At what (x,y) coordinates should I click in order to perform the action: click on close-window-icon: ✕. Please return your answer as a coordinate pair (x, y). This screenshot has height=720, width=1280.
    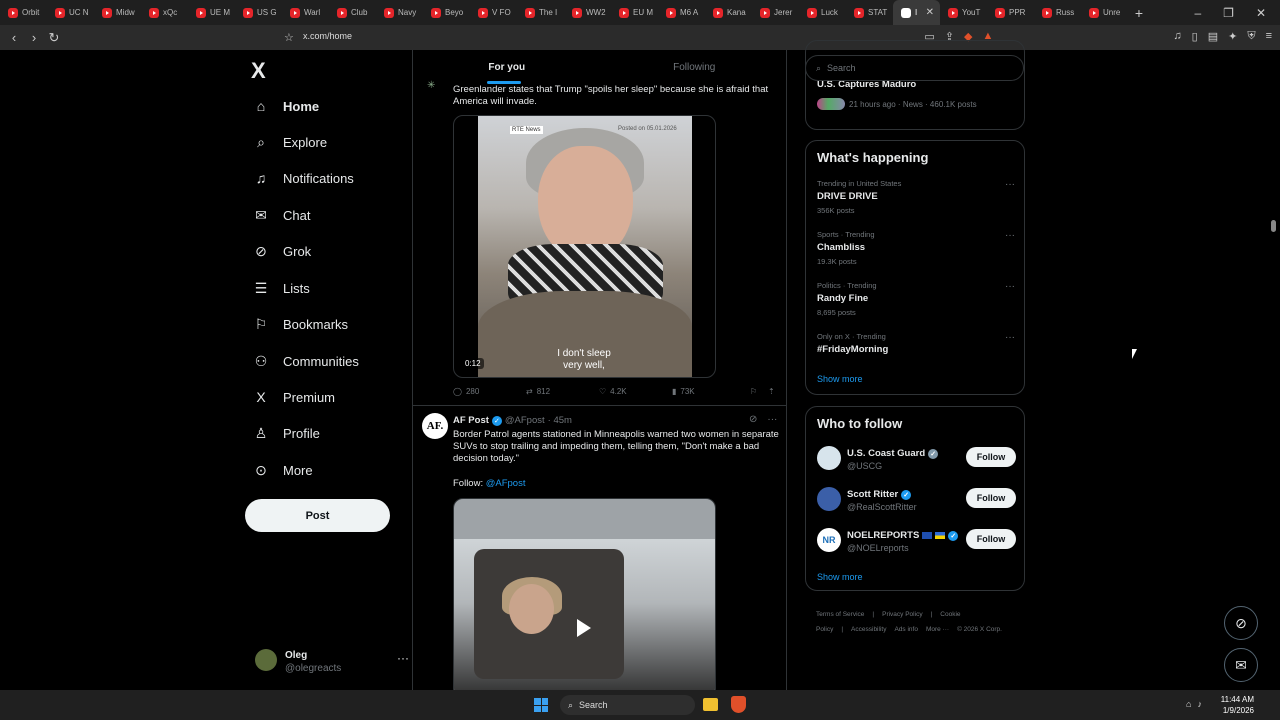
    Looking at the image, I should click on (1261, 13).